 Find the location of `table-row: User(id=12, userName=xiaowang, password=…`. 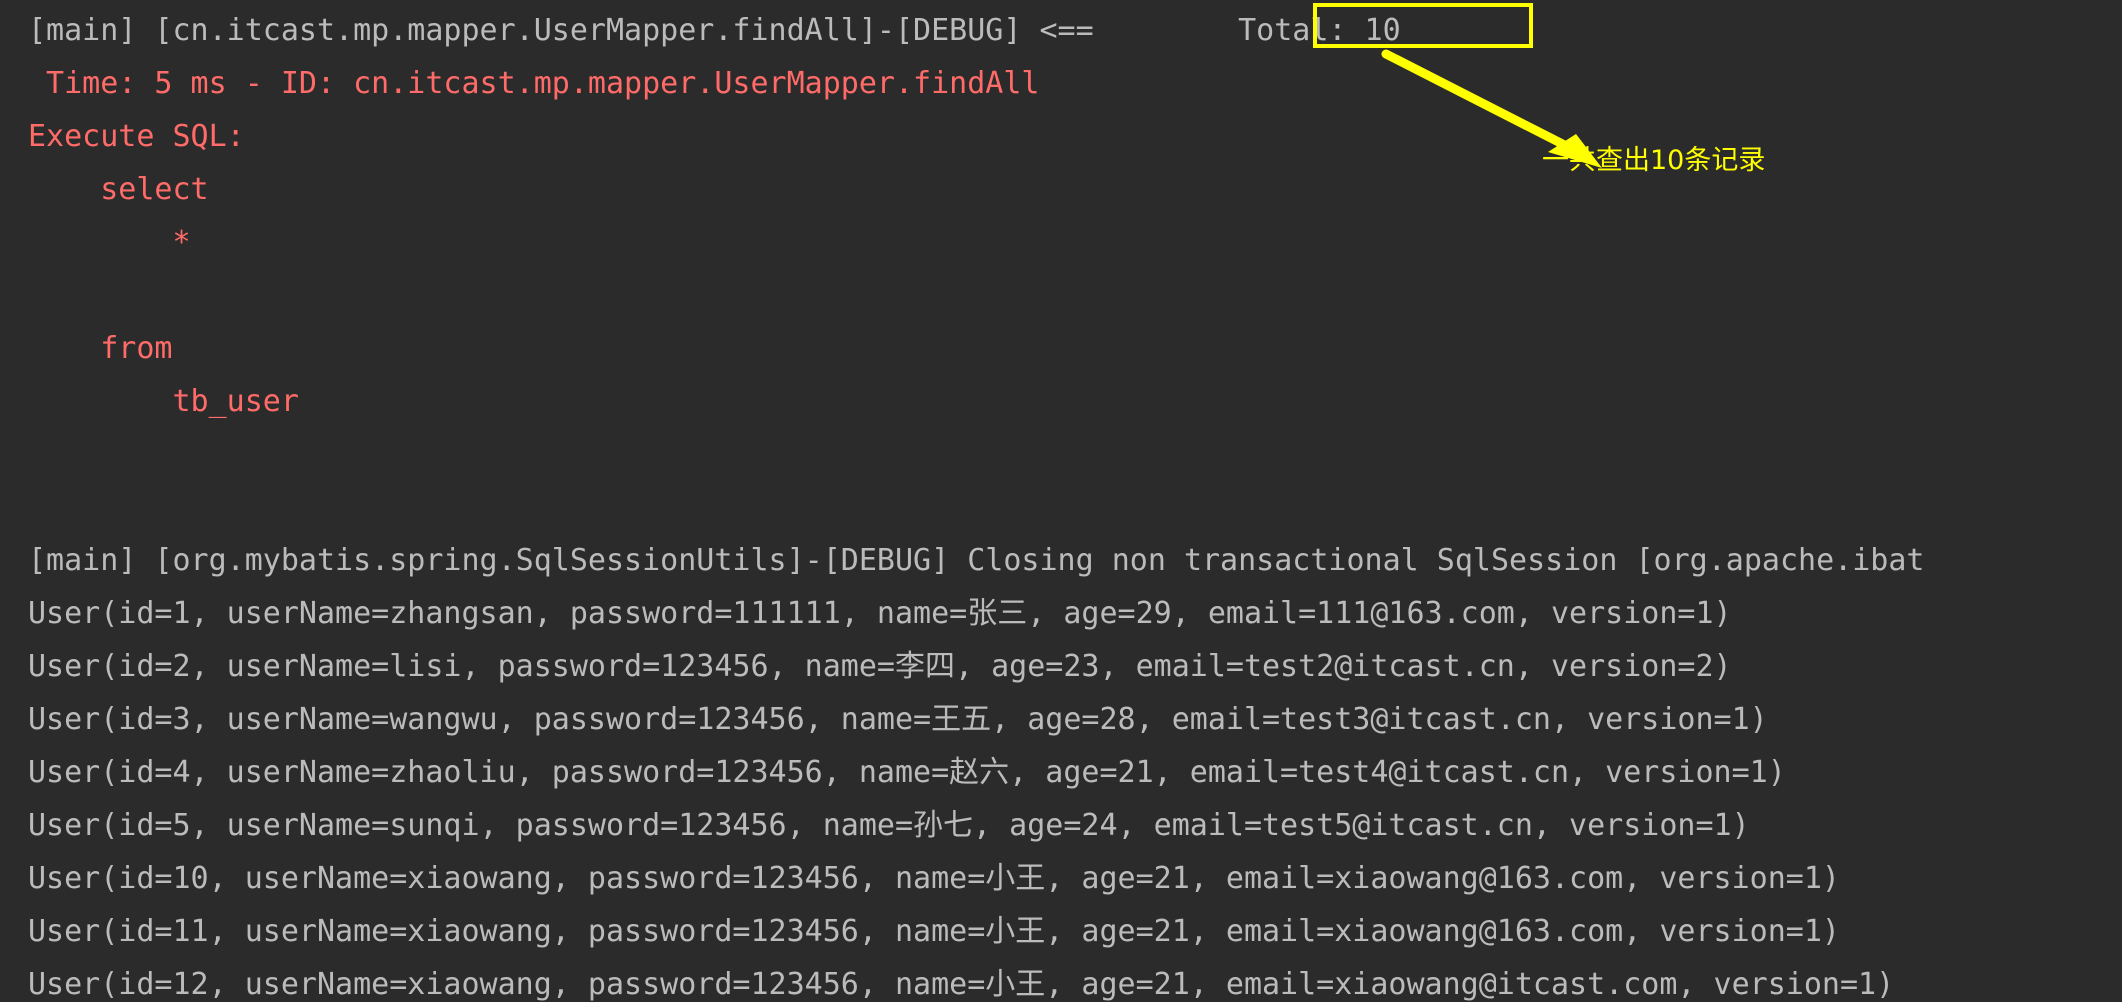

table-row: User(id=12, userName=xiaowang, password=… is located at coordinates (961, 984).